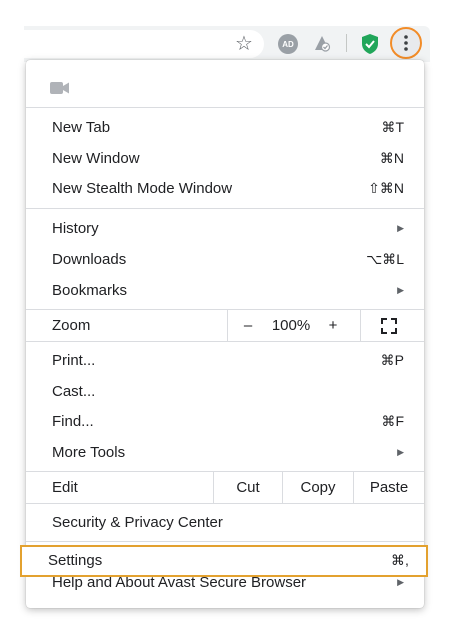 This screenshot has height=637, width=450. Describe the element at coordinates (248, 487) in the screenshot. I see `cut-button: Cut` at that location.